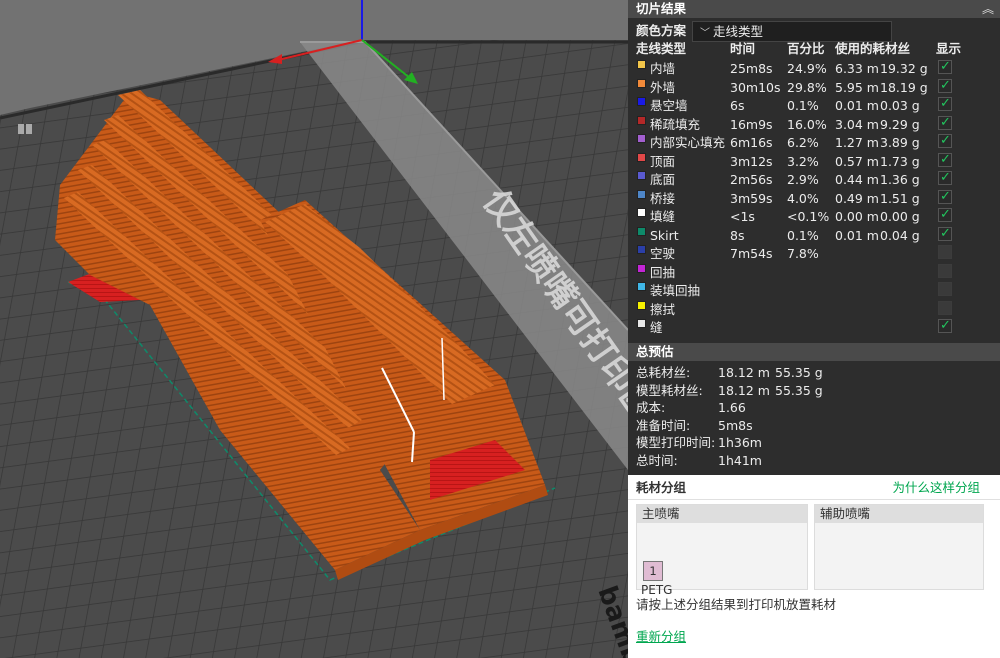  I want to click on line-type-name: 悬空墙, so click(669, 105).